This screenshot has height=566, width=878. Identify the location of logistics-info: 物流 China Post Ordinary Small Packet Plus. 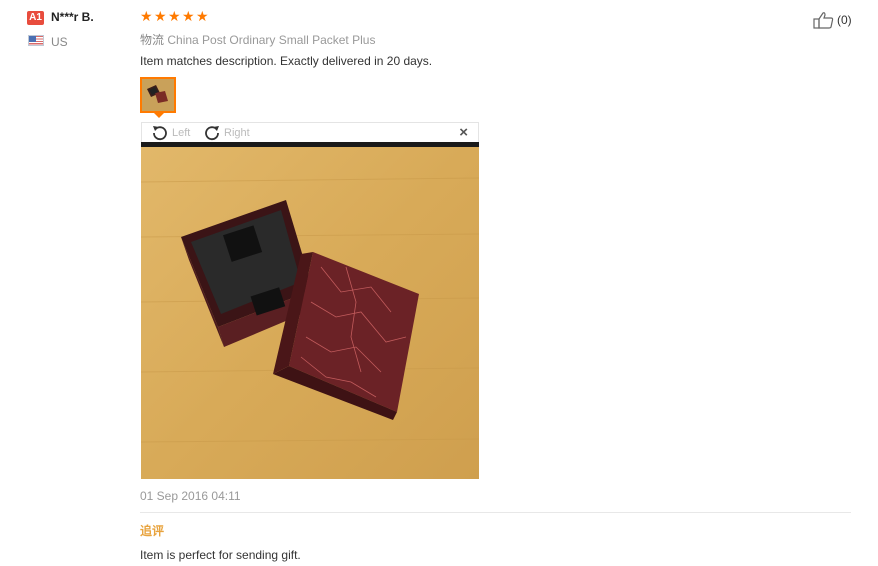
(257, 39).